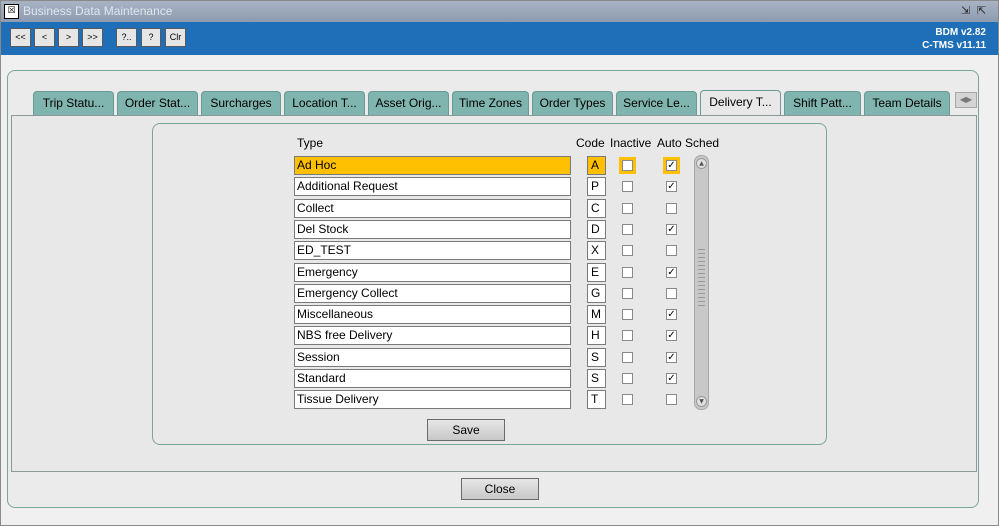 This screenshot has width=999, height=526. What do you see at coordinates (701, 163) in the screenshot?
I see `scroll-up-icon: ▲` at bounding box center [701, 163].